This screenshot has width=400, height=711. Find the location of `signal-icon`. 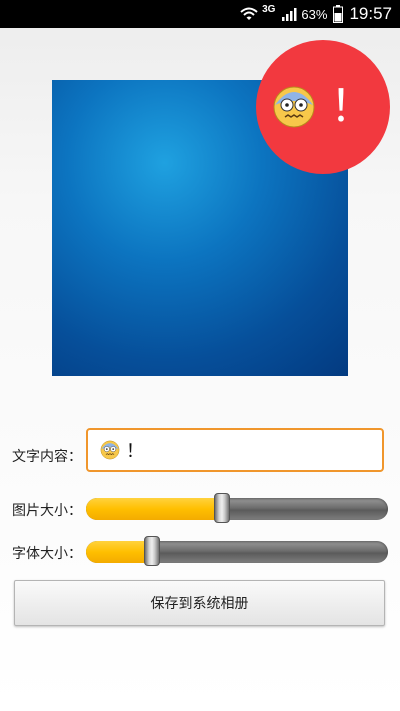

signal-icon is located at coordinates (289, 14).